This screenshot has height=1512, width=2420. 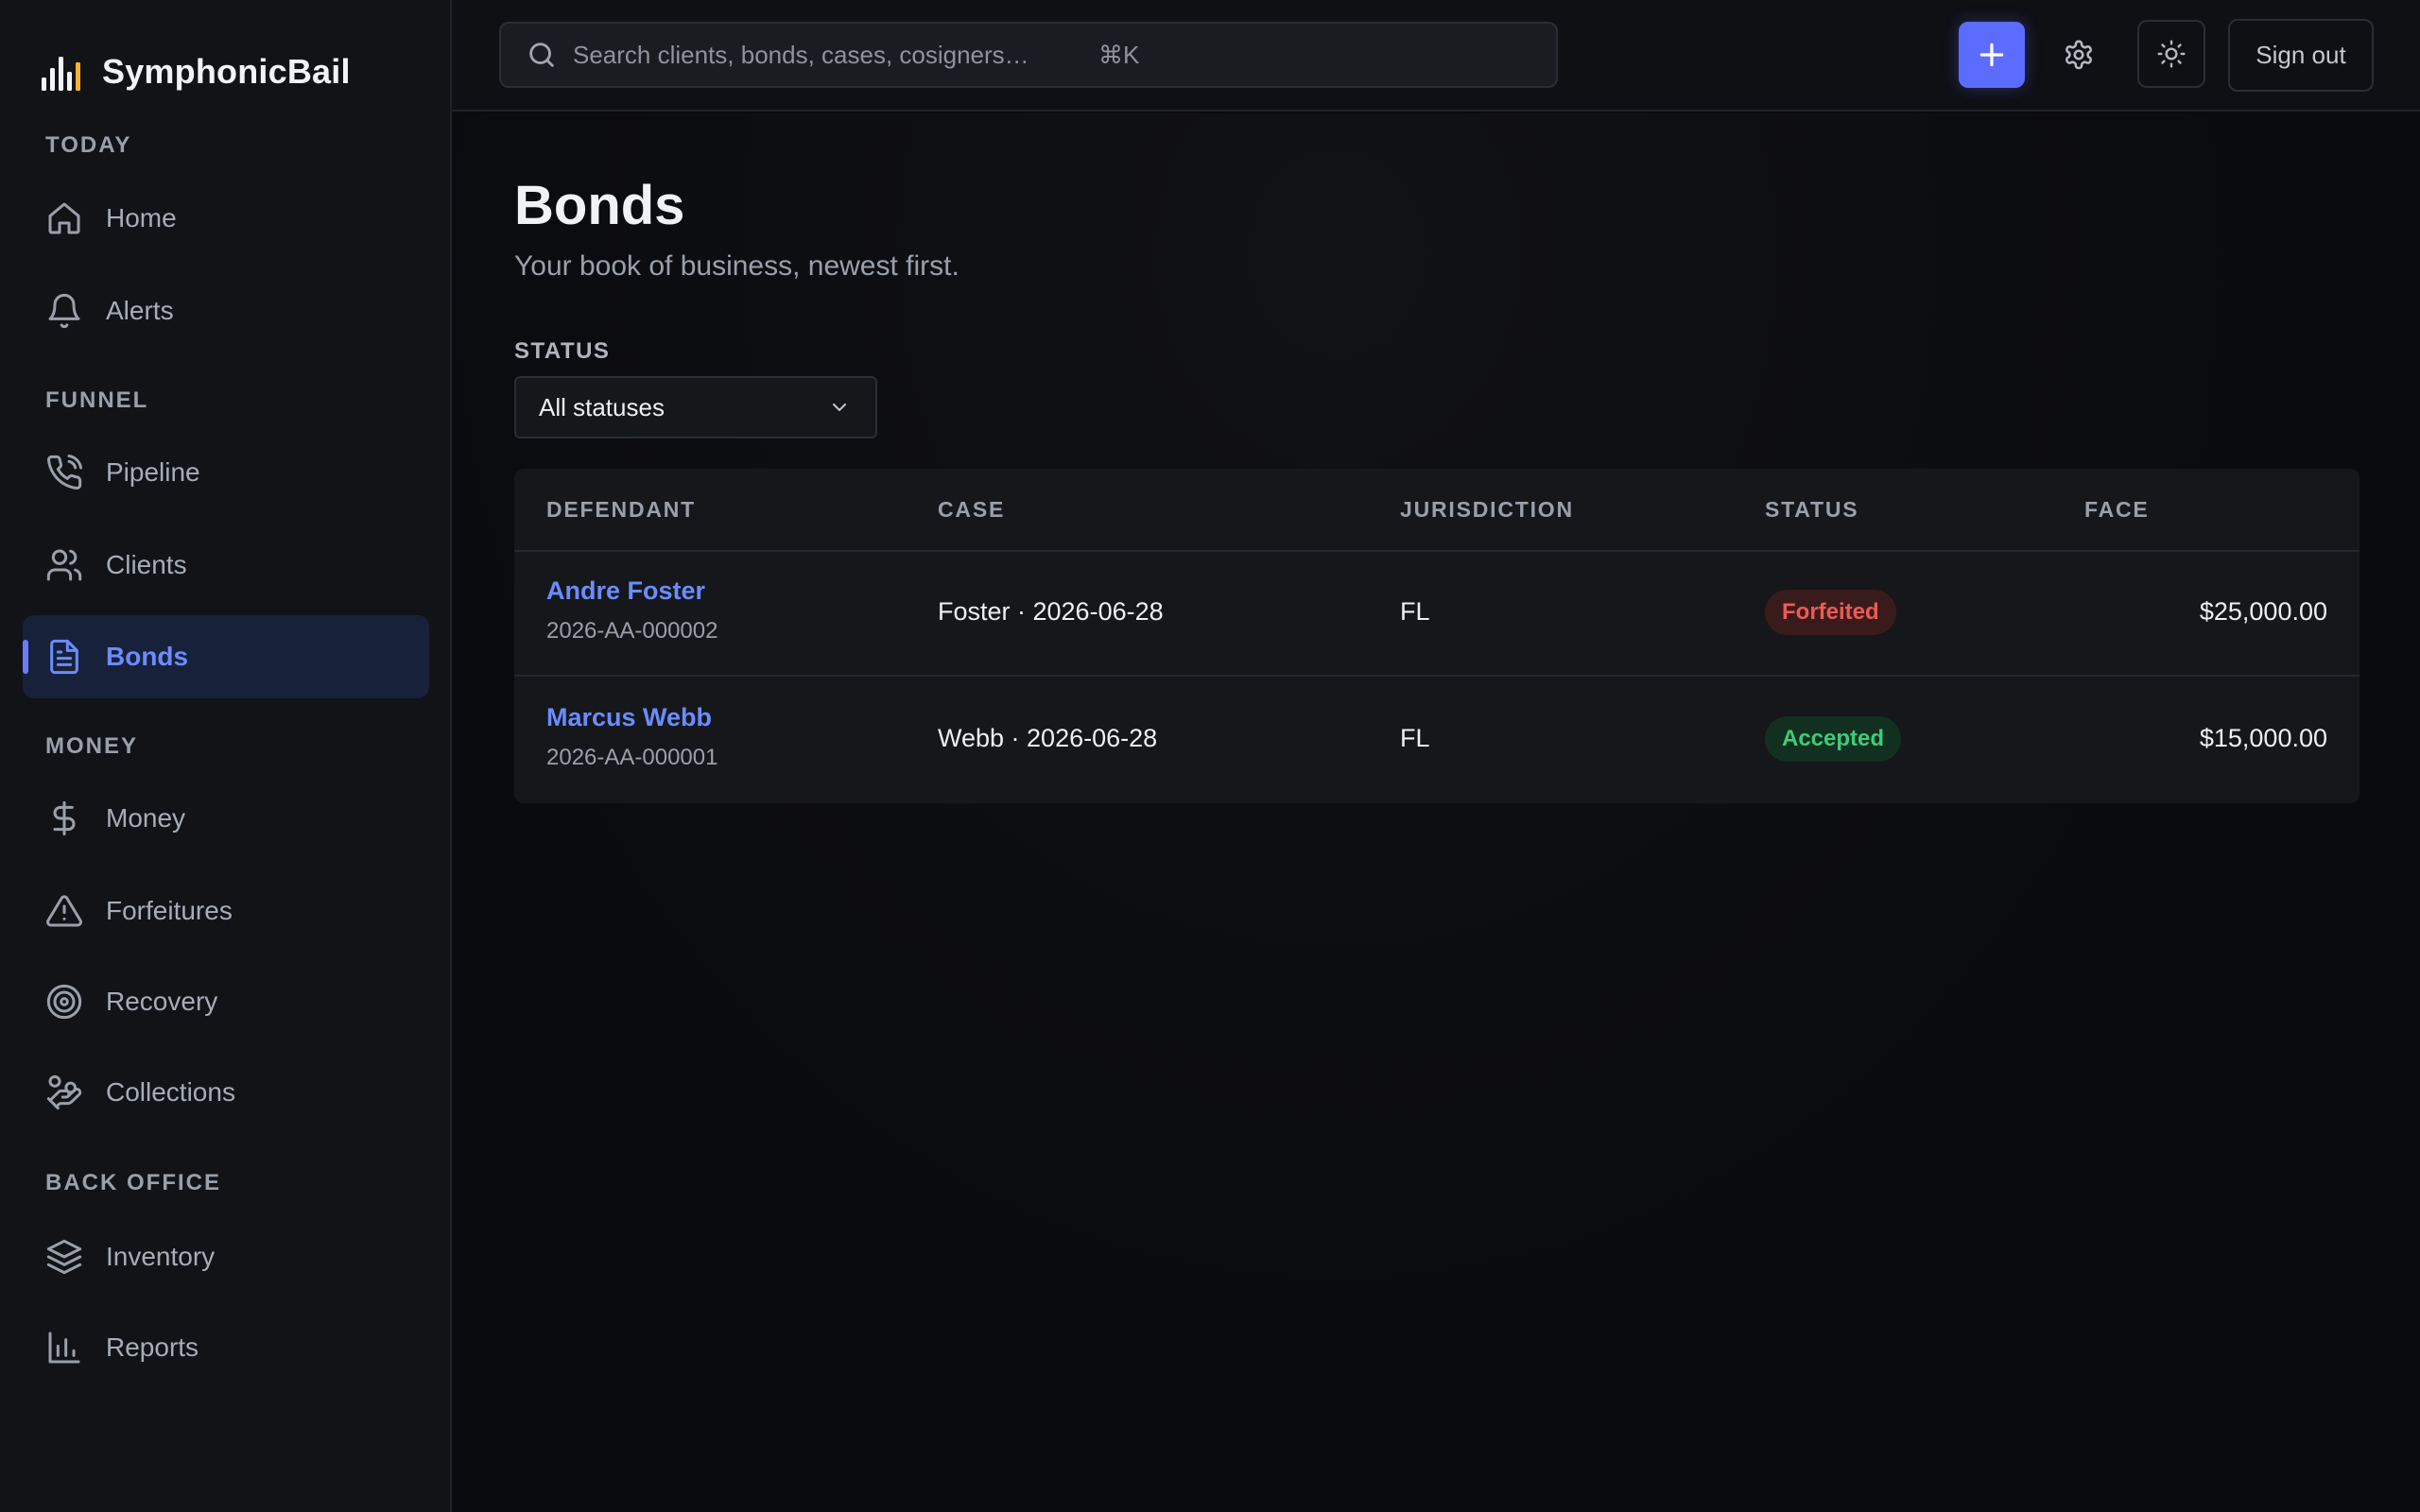 What do you see at coordinates (92, 746) in the screenshot?
I see `section-label-money: MONEY` at bounding box center [92, 746].